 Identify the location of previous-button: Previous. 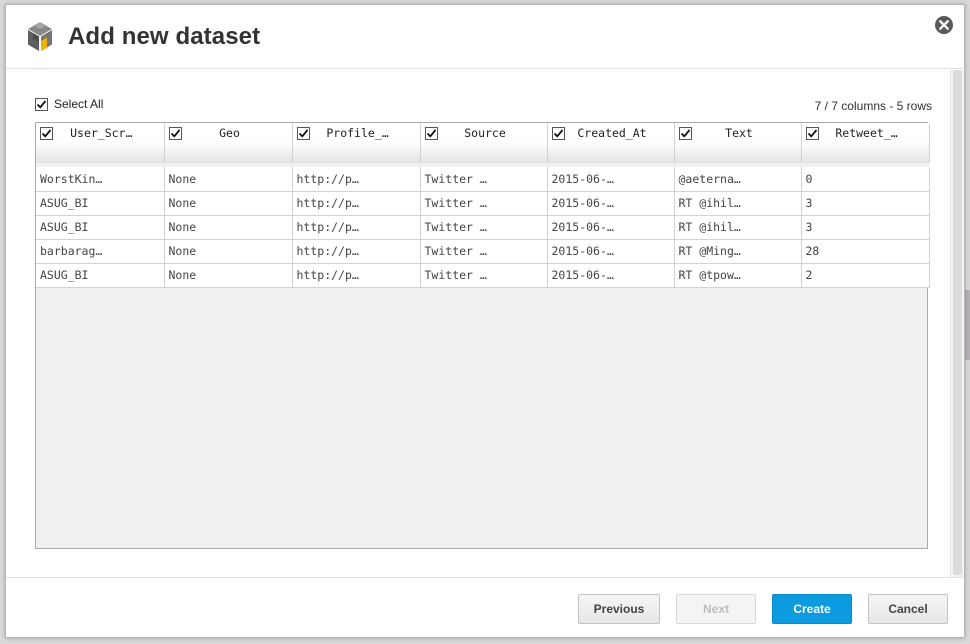
(619, 609).